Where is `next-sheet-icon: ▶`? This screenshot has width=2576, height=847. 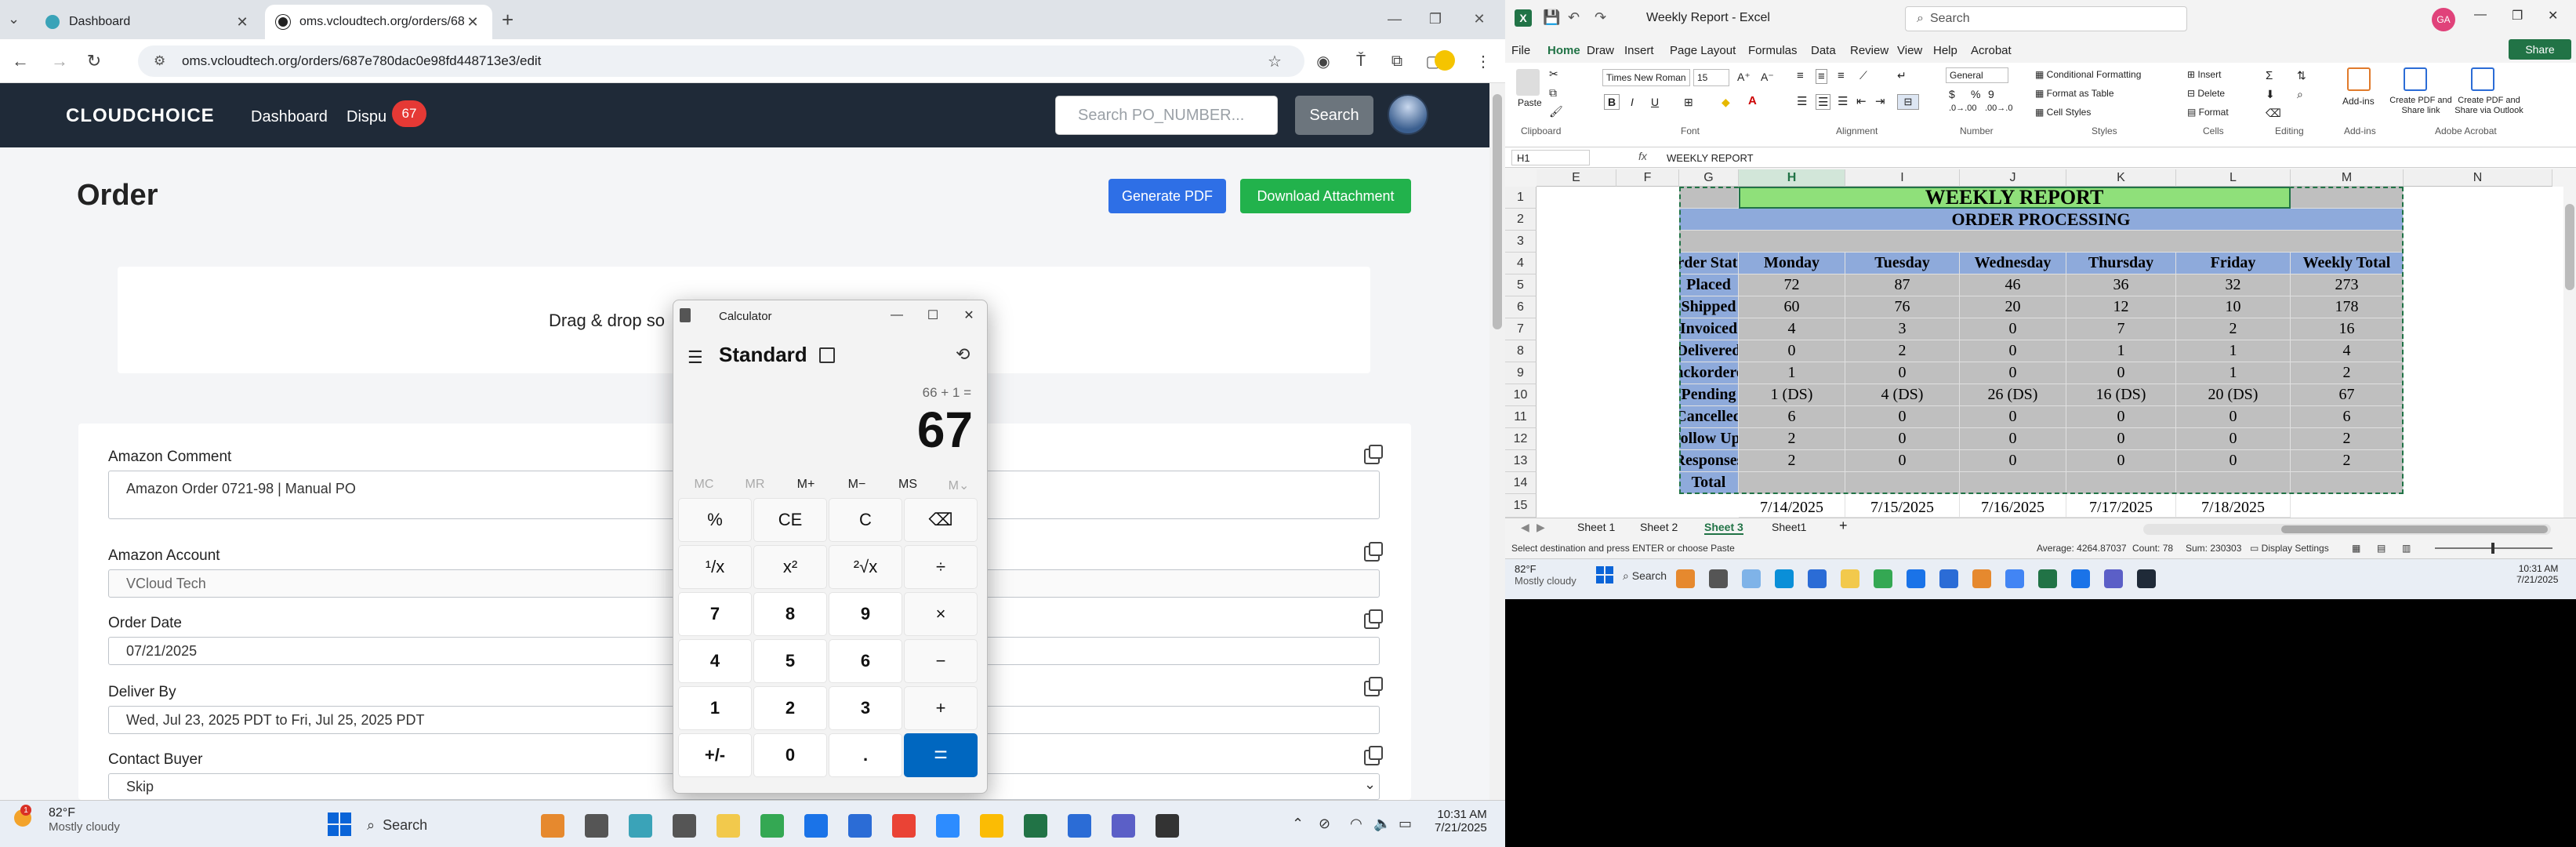 next-sheet-icon: ▶ is located at coordinates (1541, 527).